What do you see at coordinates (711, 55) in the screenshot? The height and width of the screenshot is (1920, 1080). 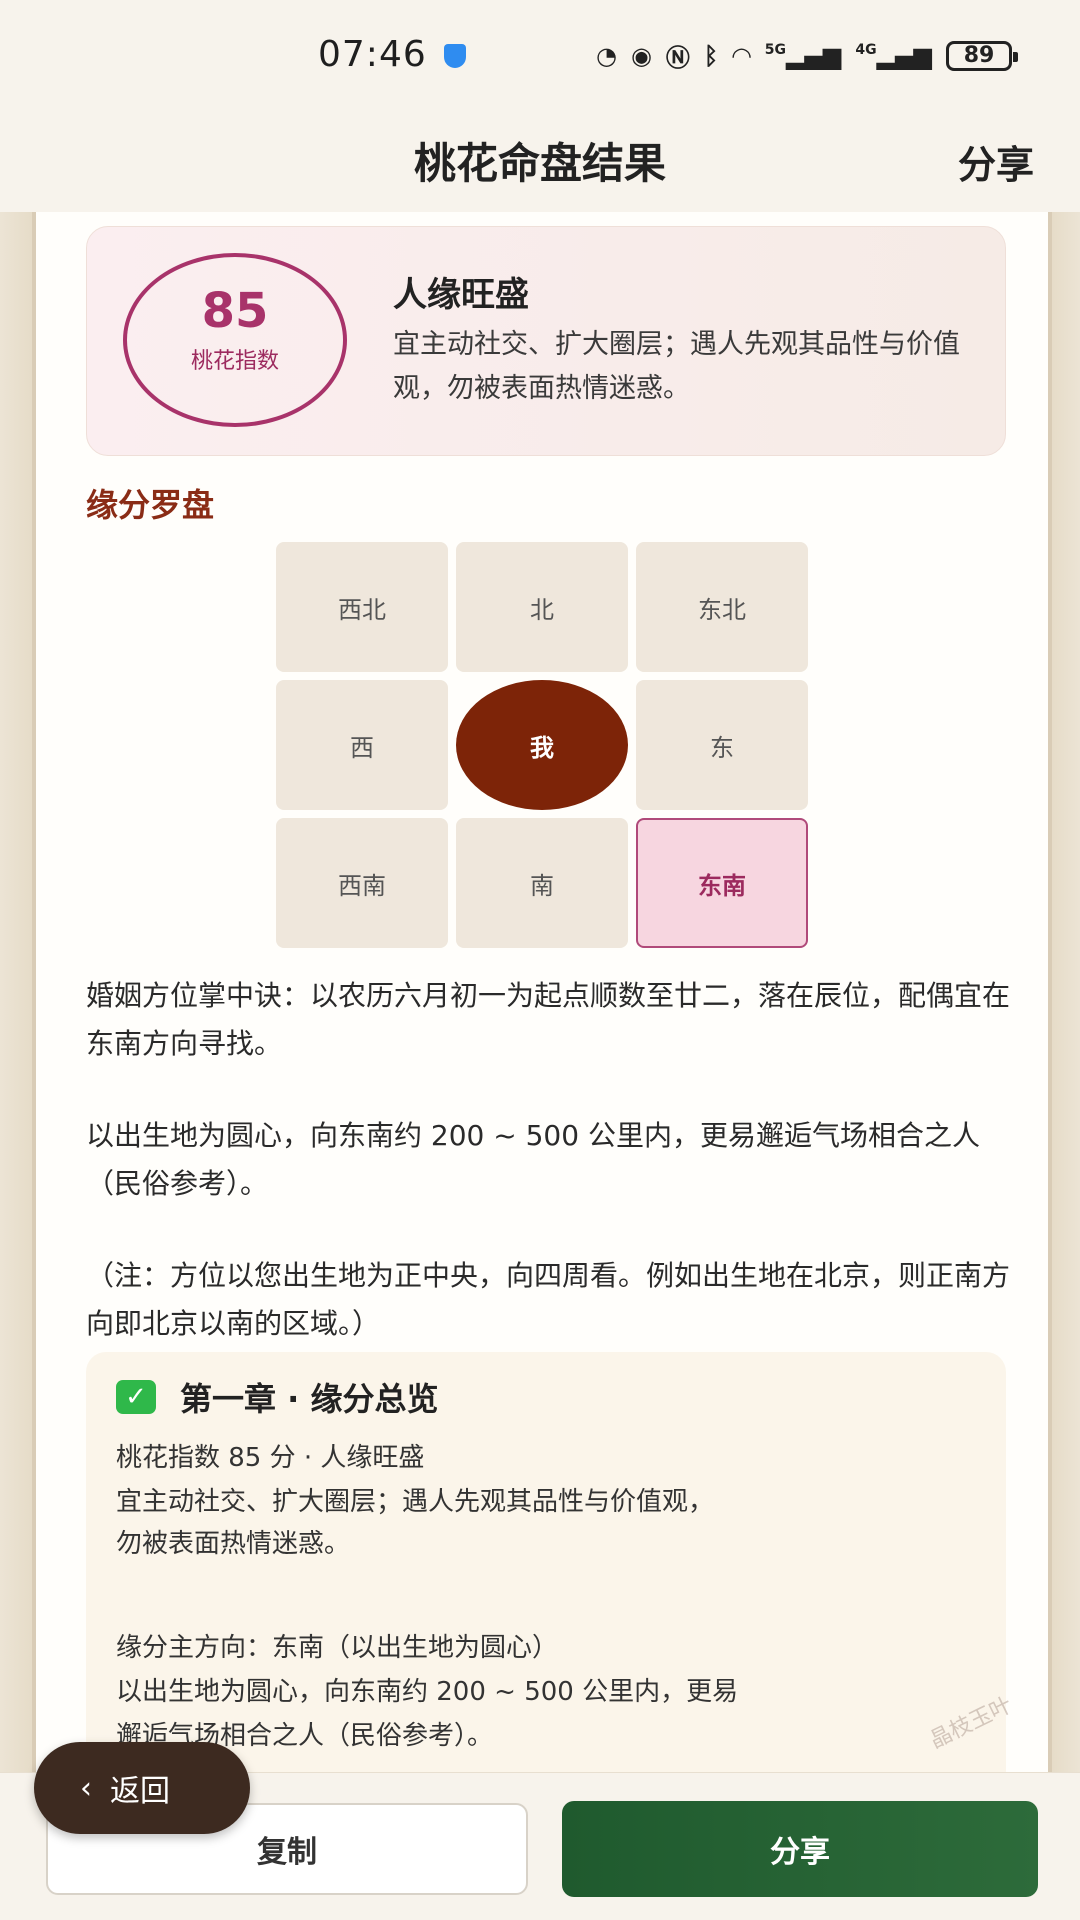 I see `bluetooth-icon: ᛒ` at bounding box center [711, 55].